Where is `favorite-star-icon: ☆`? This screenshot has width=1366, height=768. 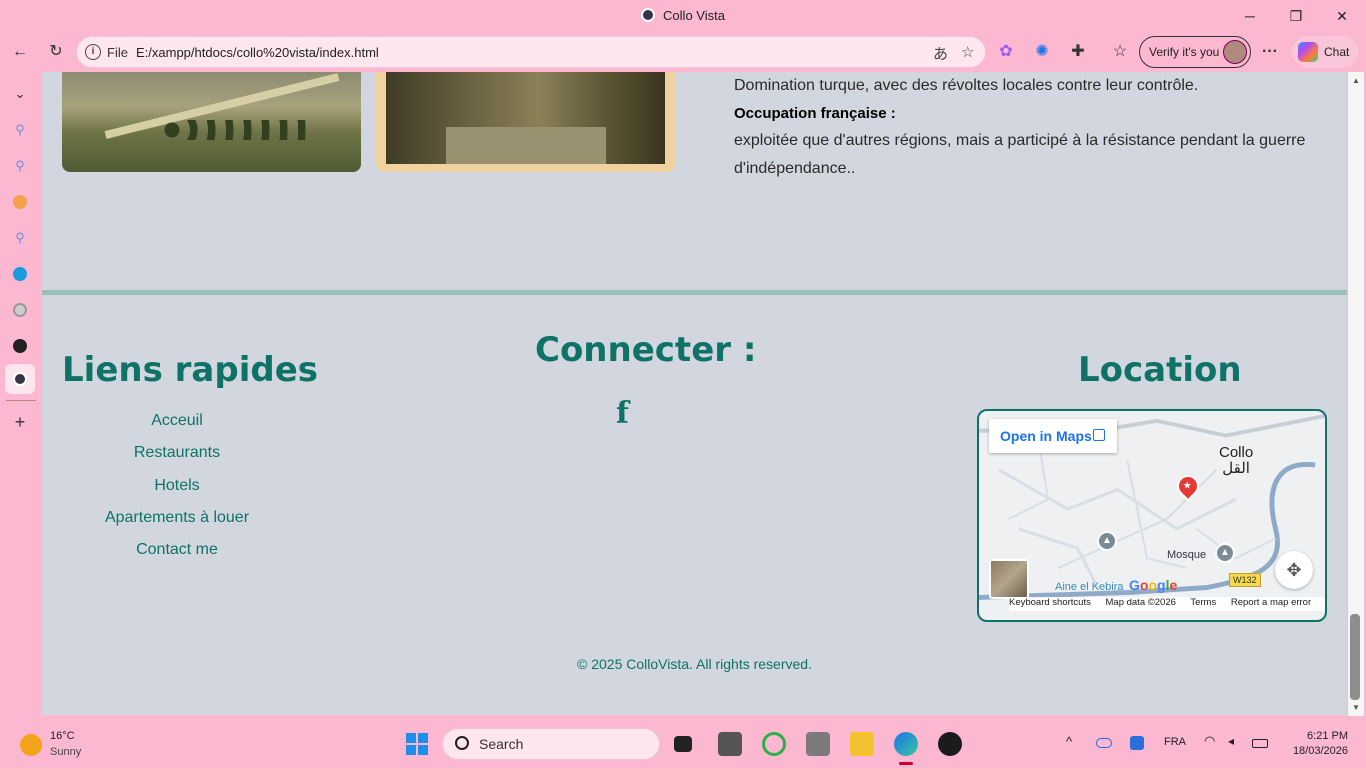
favorite-star-icon: ☆ is located at coordinates (967, 52).